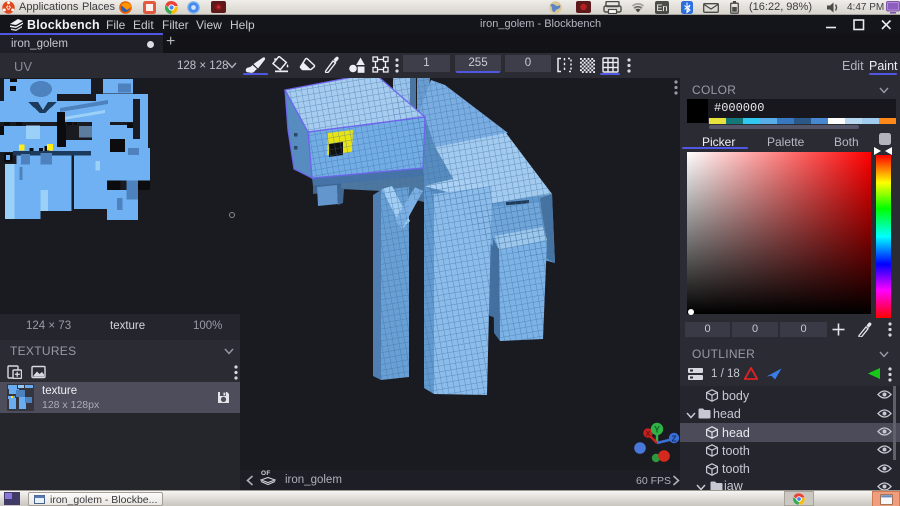 This screenshot has height=506, width=900. Describe the element at coordinates (661, 8) in the screenshot. I see `svg-text: En` at that location.